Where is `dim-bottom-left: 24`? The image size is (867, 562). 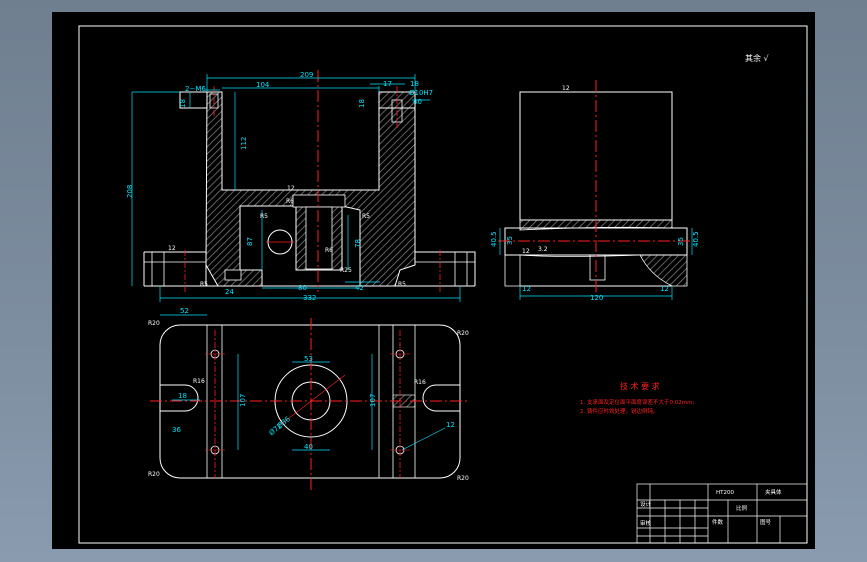
dim-bottom-left: 24 is located at coordinates (229, 292).